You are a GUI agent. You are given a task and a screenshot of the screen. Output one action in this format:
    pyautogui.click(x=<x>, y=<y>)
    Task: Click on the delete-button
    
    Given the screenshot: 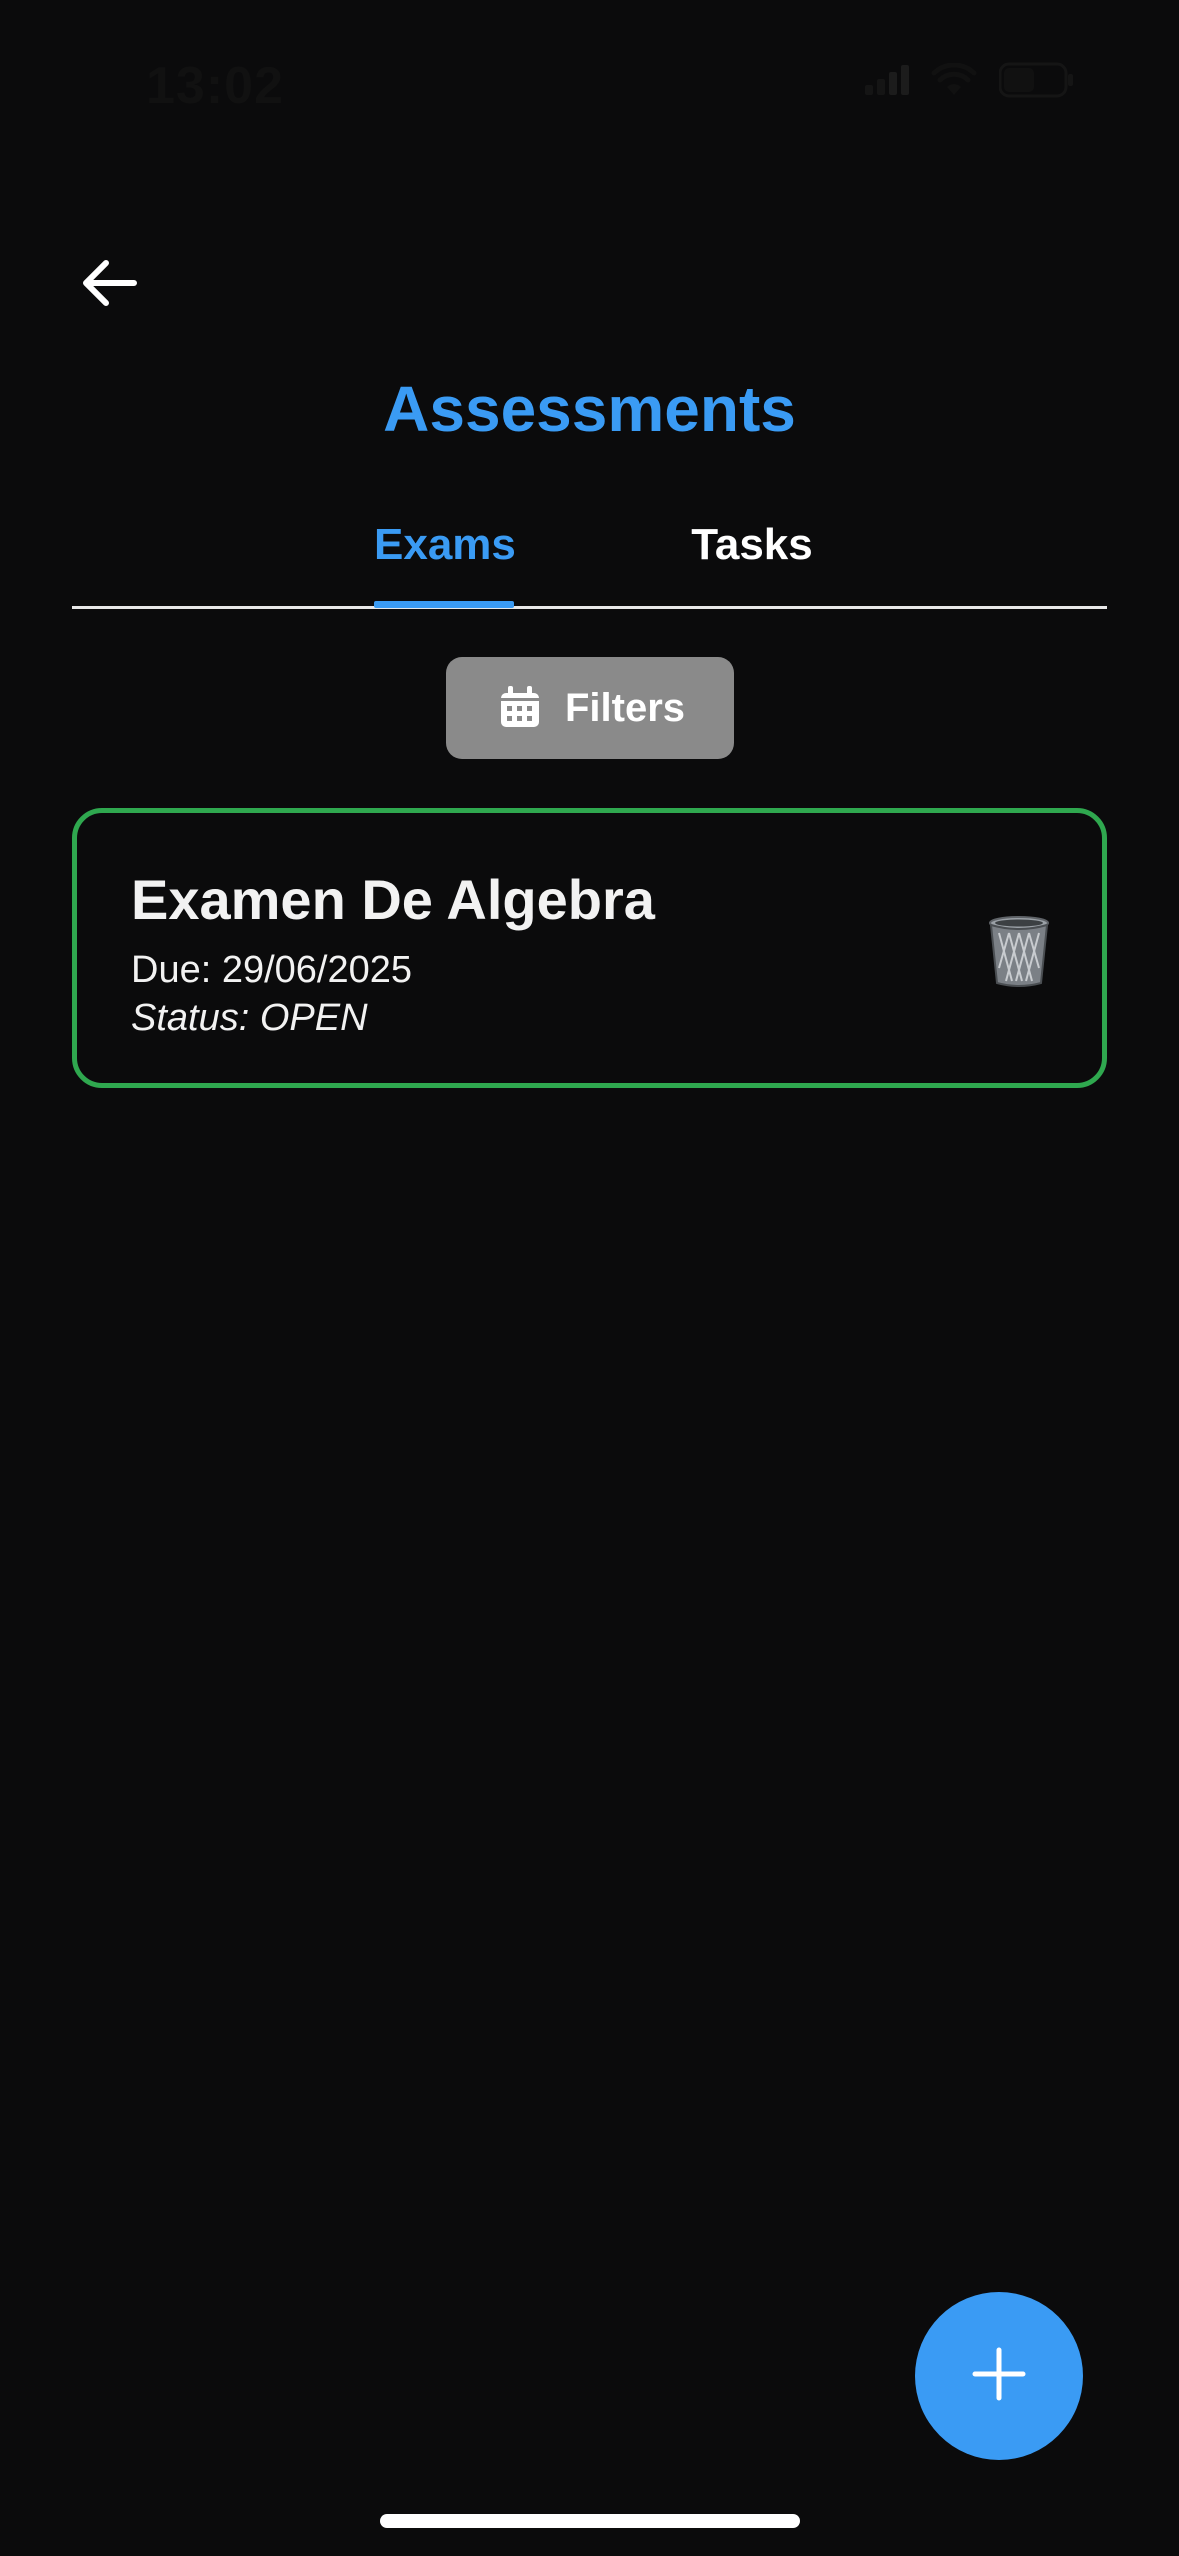 What is the action you would take?
    pyautogui.click(x=1019, y=951)
    